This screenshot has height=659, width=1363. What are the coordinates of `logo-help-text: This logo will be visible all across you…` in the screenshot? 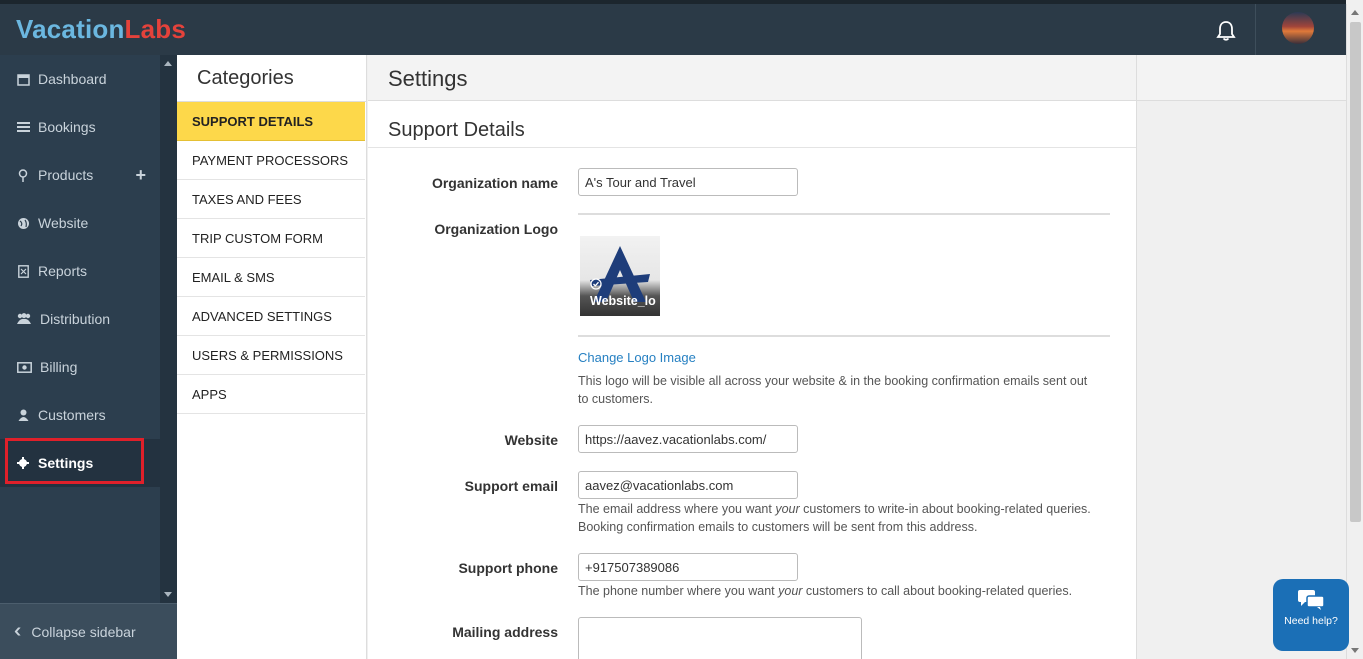 It's located at (833, 390).